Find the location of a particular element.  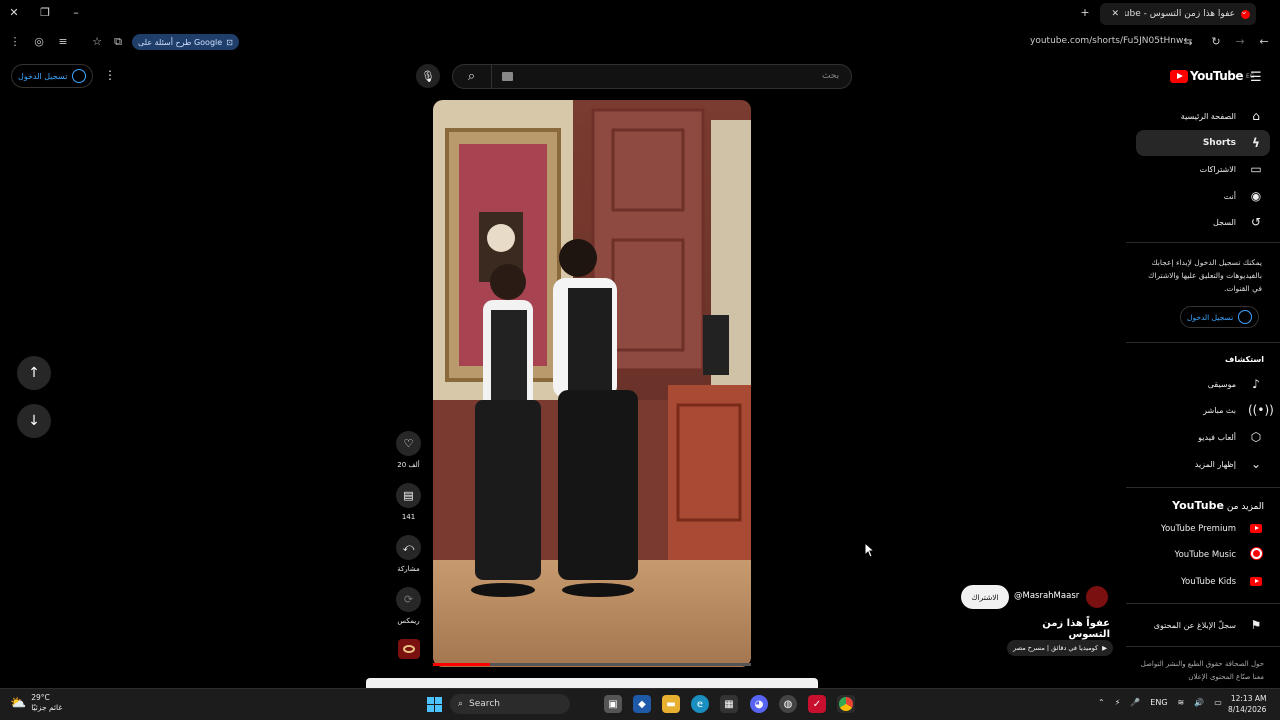

tab-search-icon: ⌄ is located at coordinates (1244, 12).